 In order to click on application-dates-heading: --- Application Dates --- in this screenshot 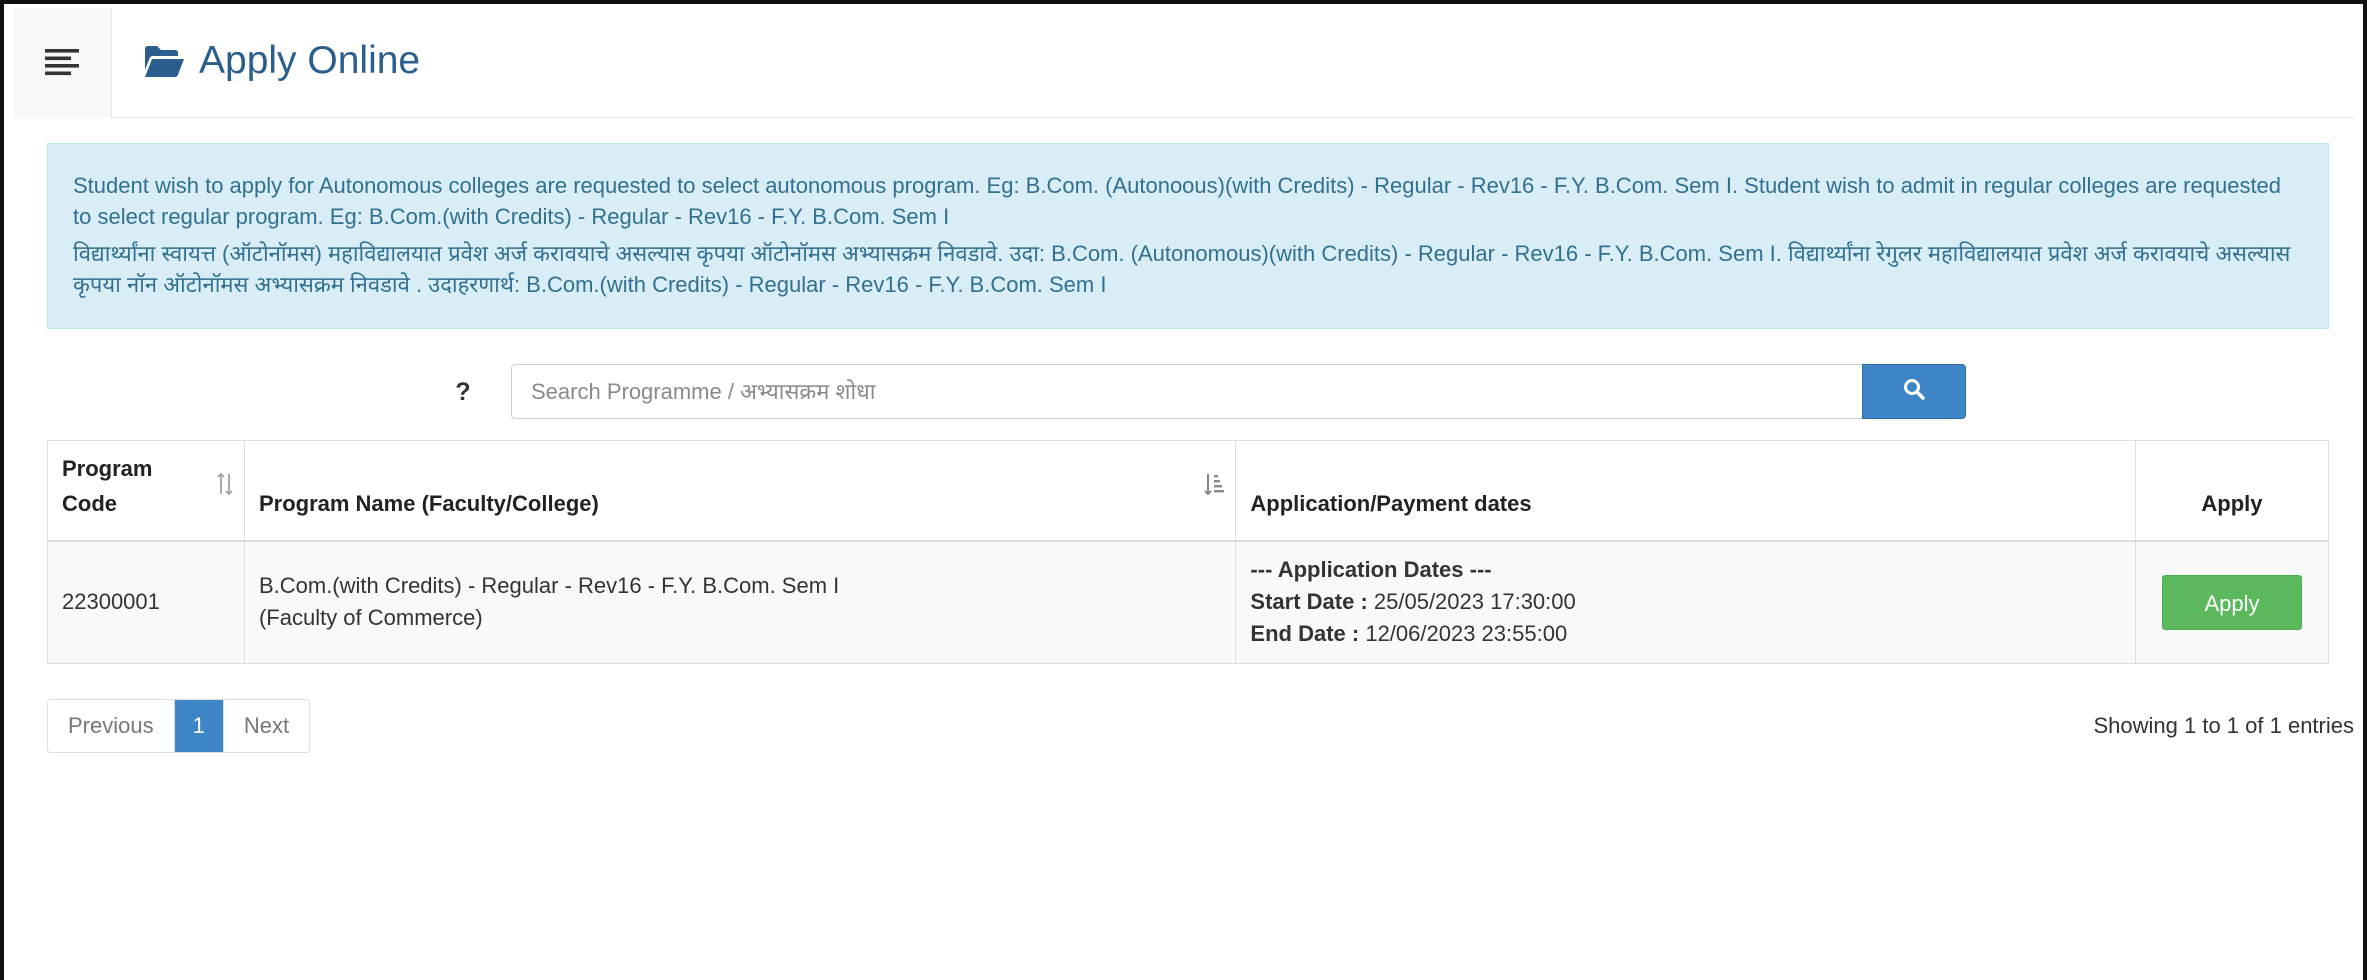, I will do `click(1371, 570)`.